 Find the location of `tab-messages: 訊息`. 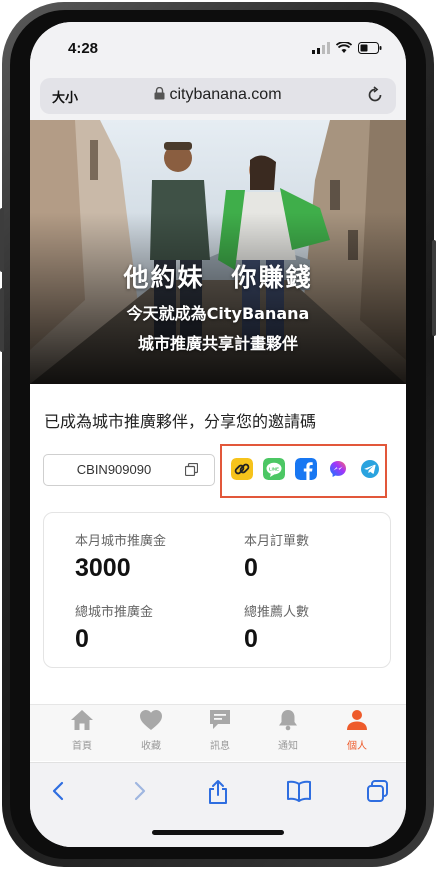

tab-messages: 訊息 is located at coordinates (220, 730).